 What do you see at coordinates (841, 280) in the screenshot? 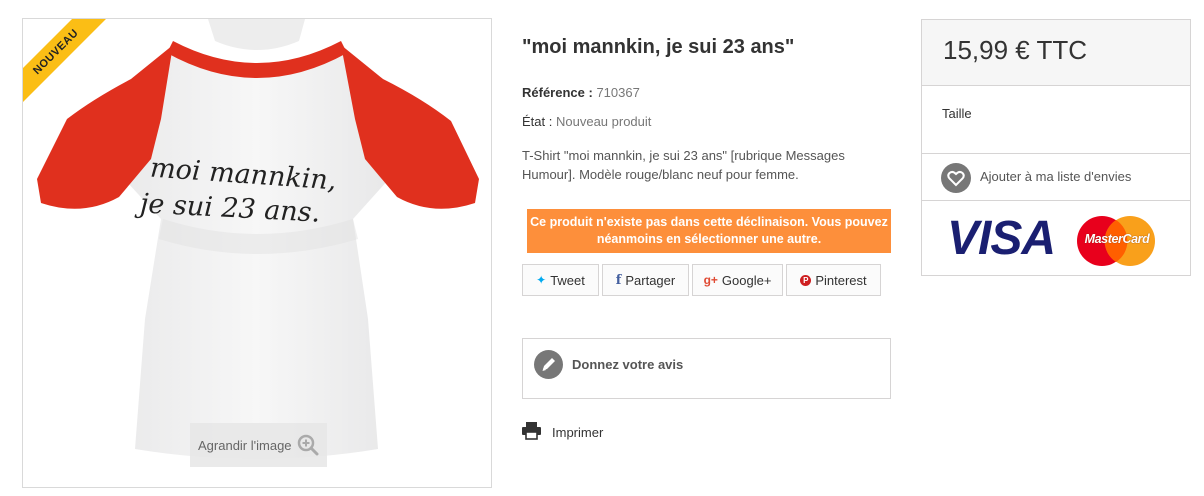
I see `pinterest-label: Pinterest` at bounding box center [841, 280].